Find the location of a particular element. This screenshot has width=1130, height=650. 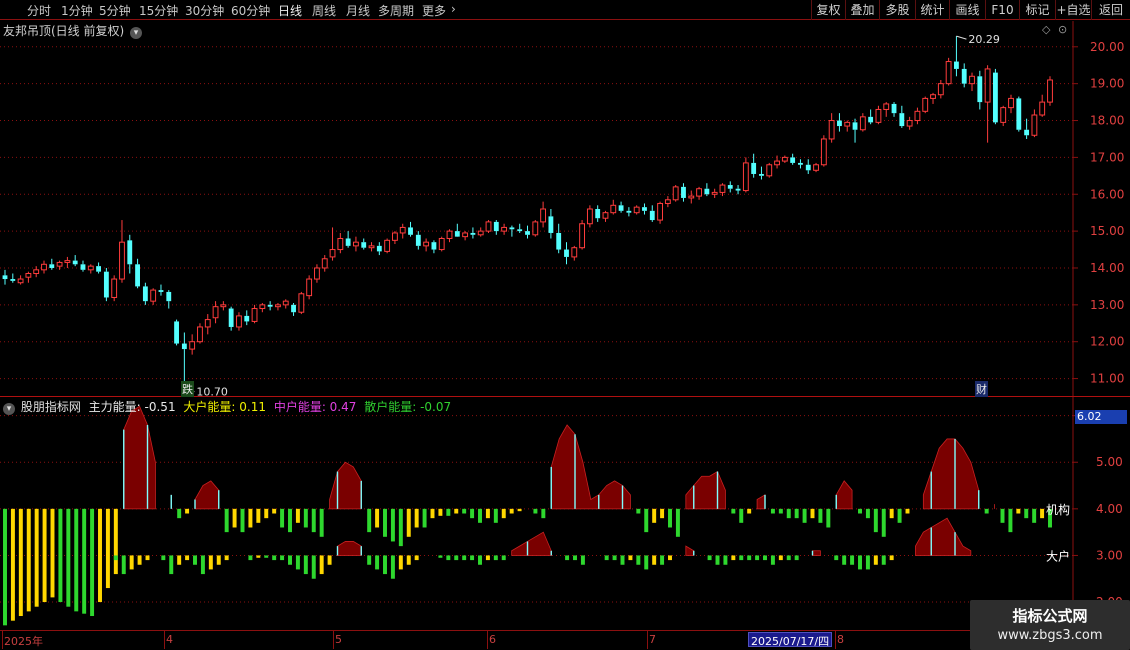

tab-8: 月线 is located at coordinates (358, 10).